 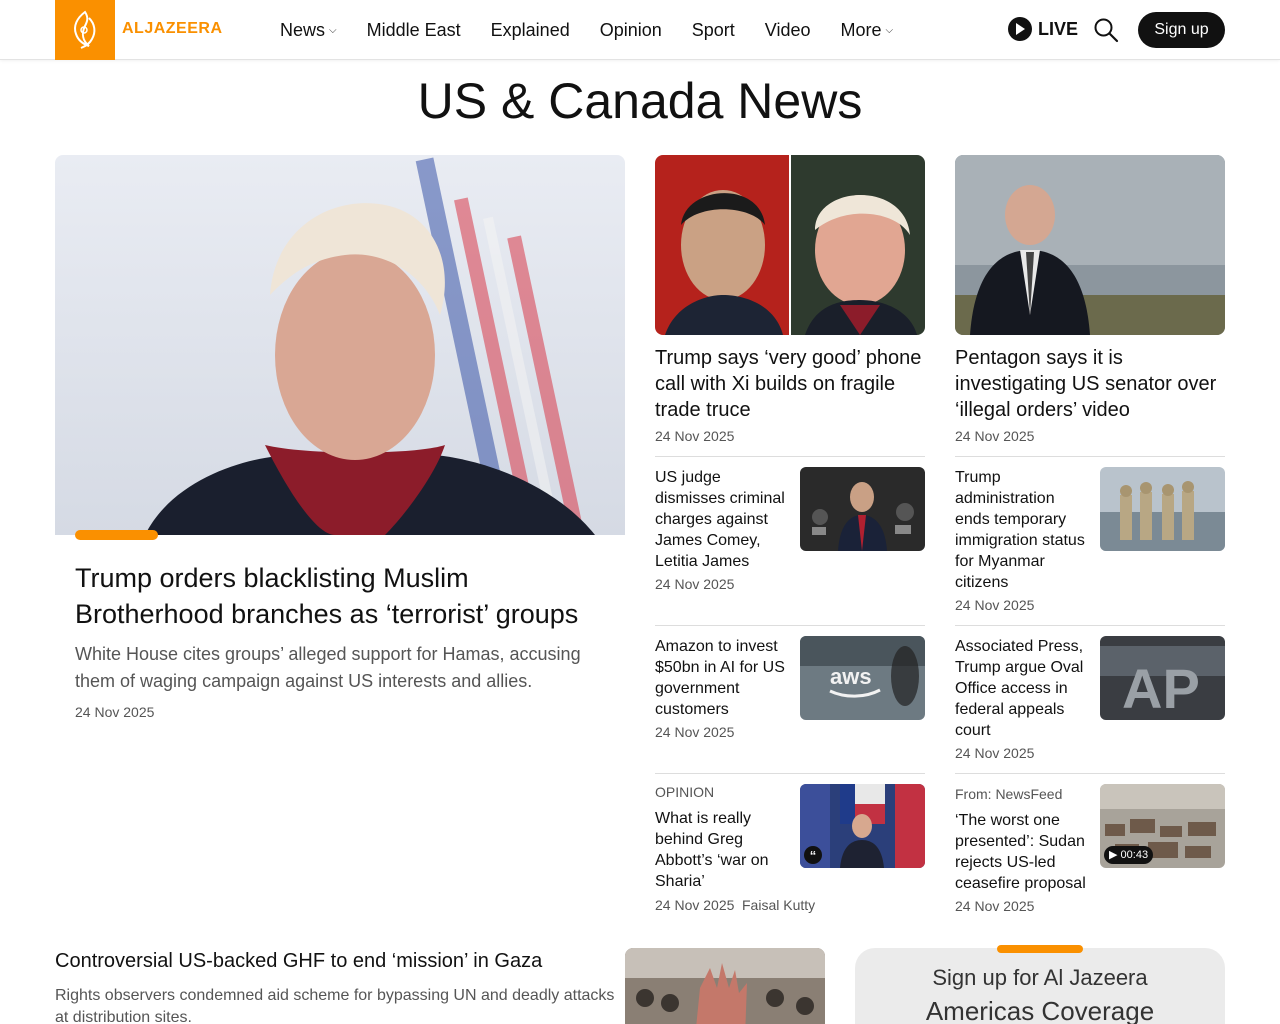 I want to click on article-thumbnail: aws, so click(x=862, y=678).